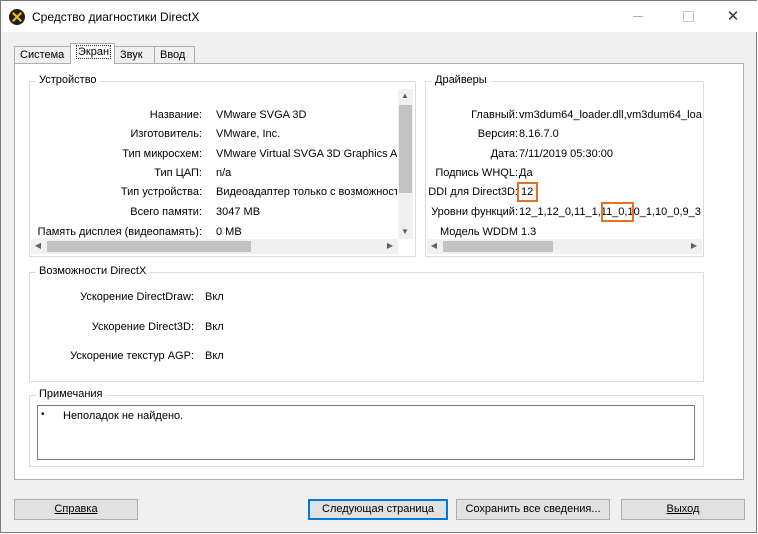  I want to click on tab-input: Ввод, so click(174, 55).